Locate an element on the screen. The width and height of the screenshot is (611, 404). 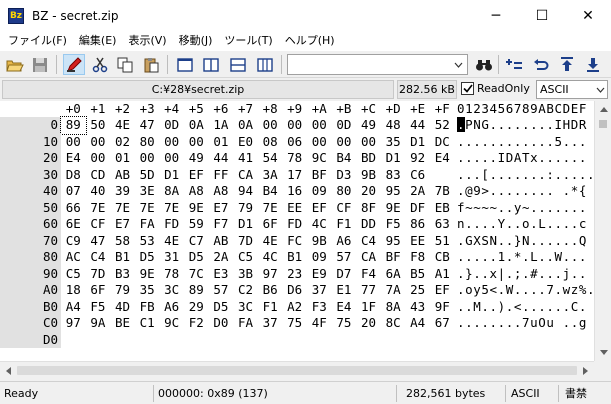
hex-byte: 92 is located at coordinates (417, 158).